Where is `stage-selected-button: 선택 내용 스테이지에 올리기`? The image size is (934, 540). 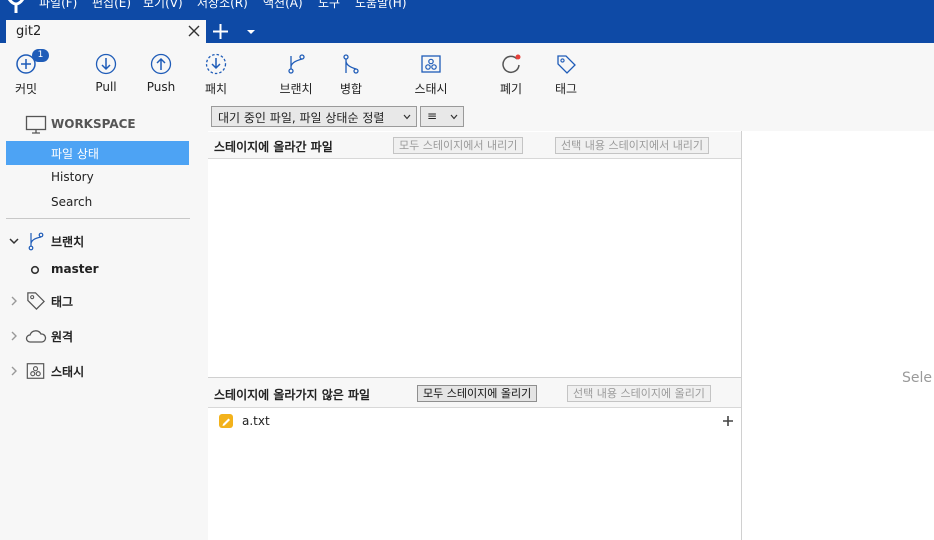 stage-selected-button: 선택 내용 스테이지에 올리기 is located at coordinates (639, 393).